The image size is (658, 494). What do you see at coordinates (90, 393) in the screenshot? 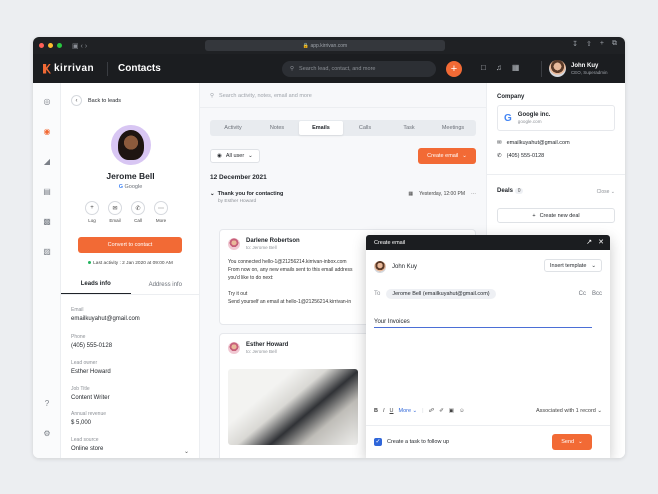
I see `field-job-title: Job Title Content Writer` at bounding box center [90, 393].